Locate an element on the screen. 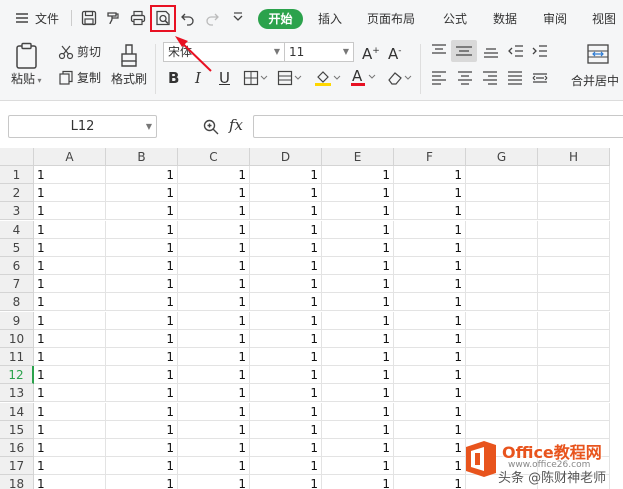  cell-e3: 1 is located at coordinates (358, 211).